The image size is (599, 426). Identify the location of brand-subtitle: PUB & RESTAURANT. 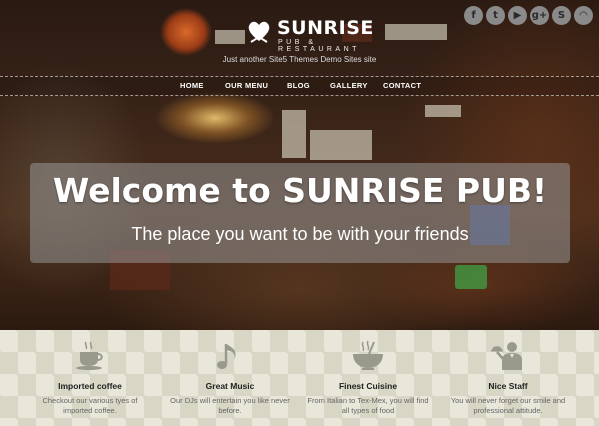
(319, 46).